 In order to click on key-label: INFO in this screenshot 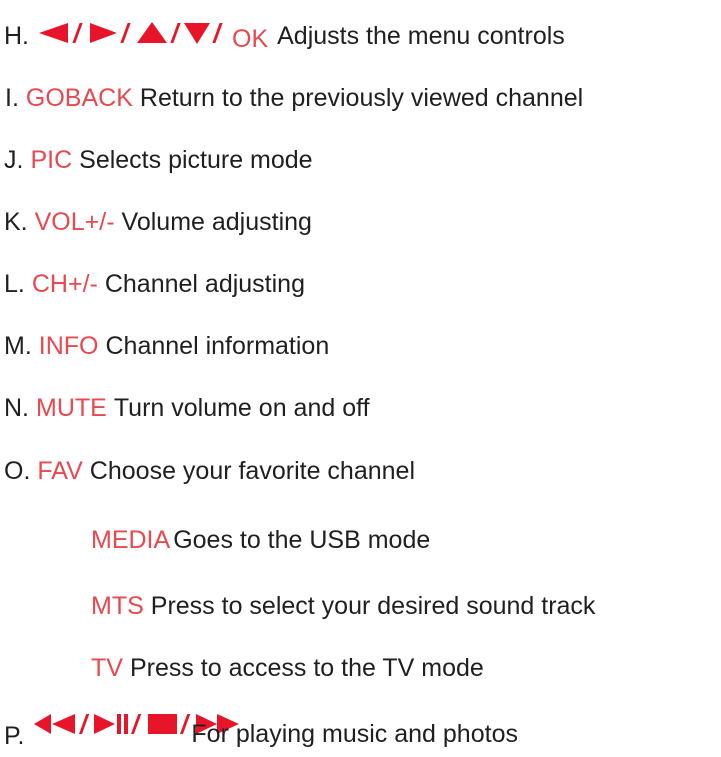, I will do `click(68, 346)`.